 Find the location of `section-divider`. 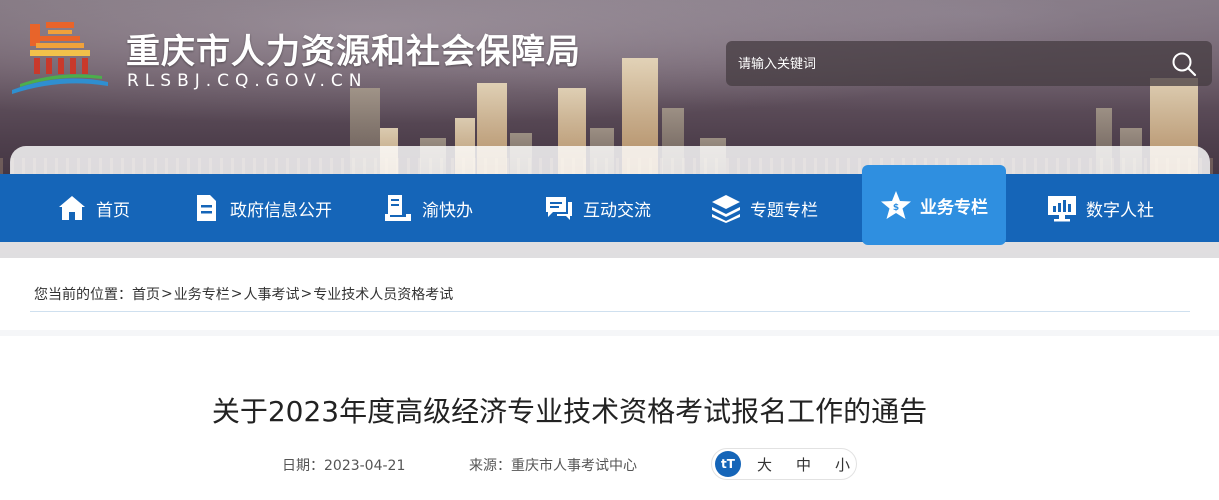

section-divider is located at coordinates (609, 333).